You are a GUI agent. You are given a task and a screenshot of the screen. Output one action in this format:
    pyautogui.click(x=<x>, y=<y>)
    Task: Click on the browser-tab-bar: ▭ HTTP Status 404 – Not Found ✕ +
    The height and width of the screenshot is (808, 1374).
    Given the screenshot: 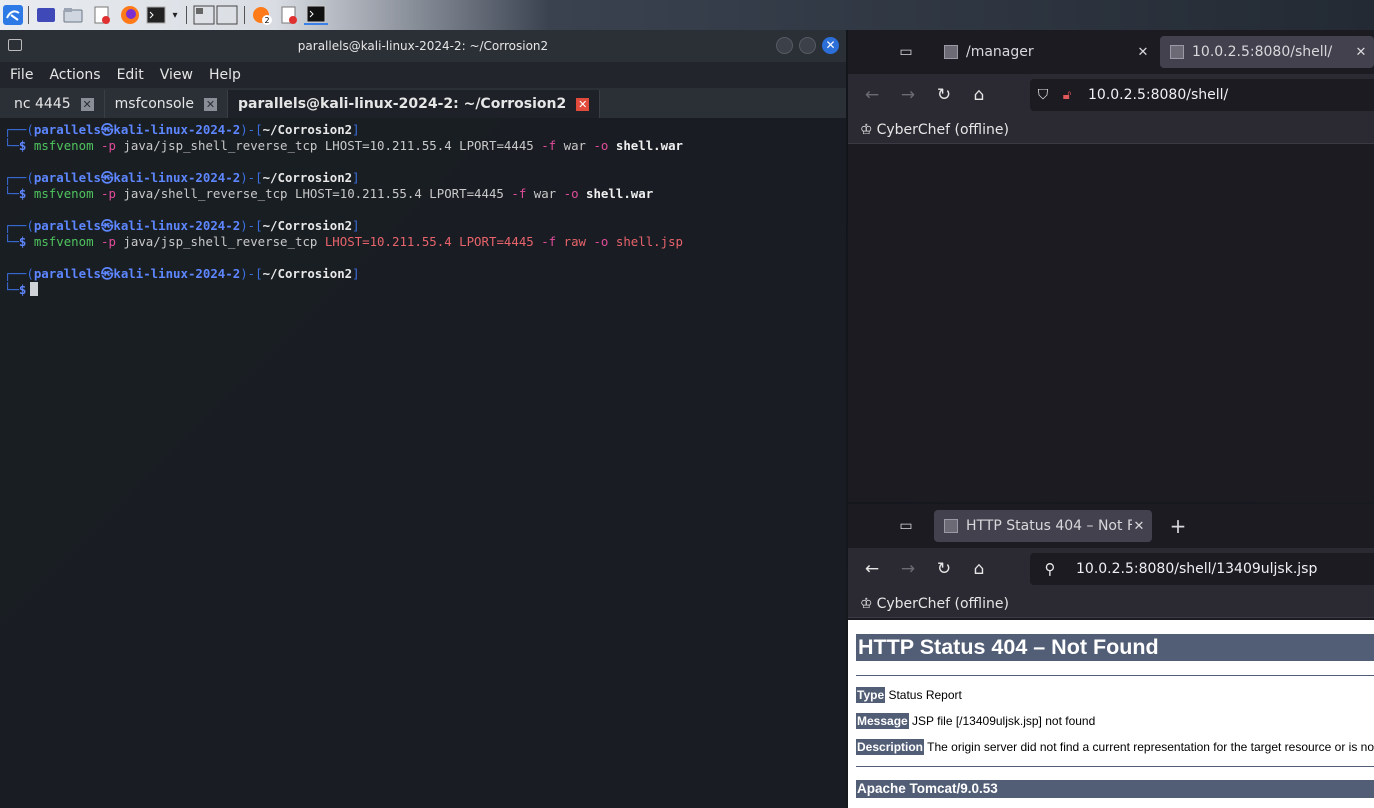 What is the action you would take?
    pyautogui.click(x=1111, y=526)
    